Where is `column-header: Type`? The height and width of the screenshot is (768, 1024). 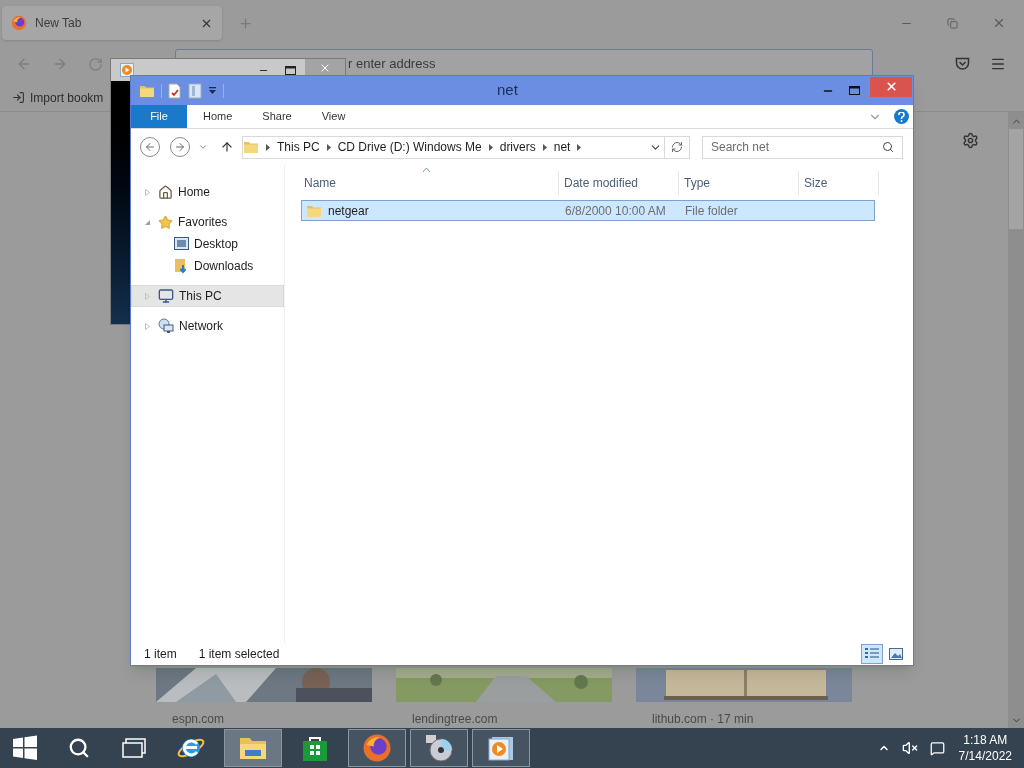
column-header: Type is located at coordinates (739, 183).